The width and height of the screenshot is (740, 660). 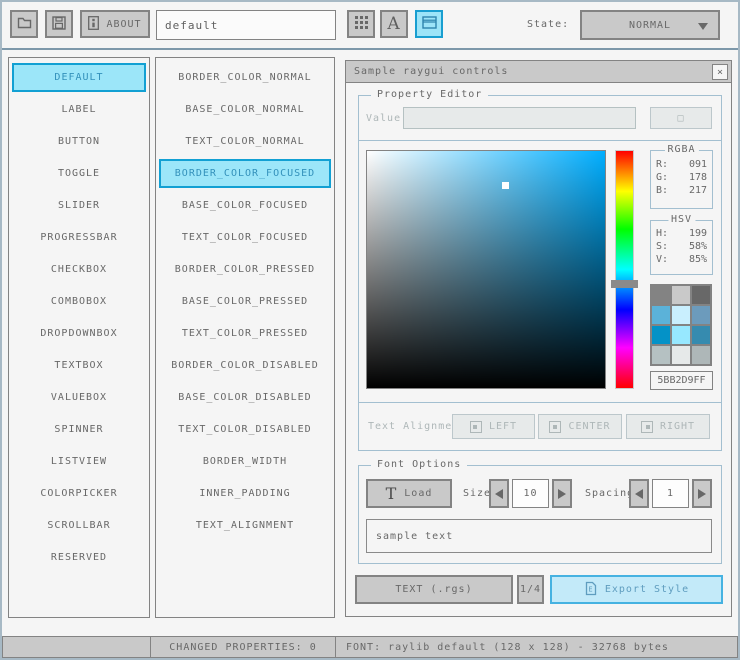 I want to click on spacing-increase-button, so click(x=702, y=493).